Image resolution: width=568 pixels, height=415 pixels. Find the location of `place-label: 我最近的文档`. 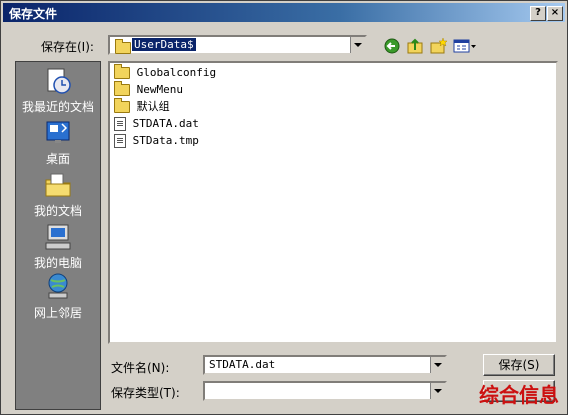

place-label: 我最近的文档 is located at coordinates (57, 107).